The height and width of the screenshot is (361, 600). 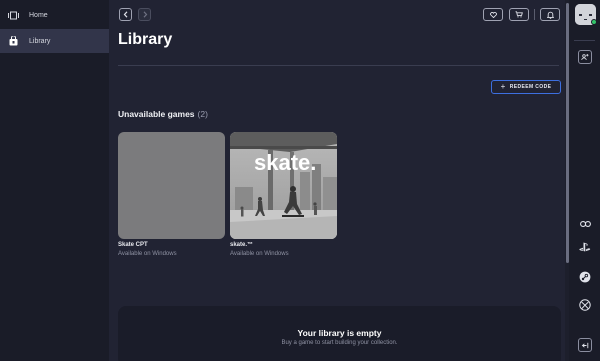 What do you see at coordinates (534, 14) in the screenshot?
I see `header-divider` at bounding box center [534, 14].